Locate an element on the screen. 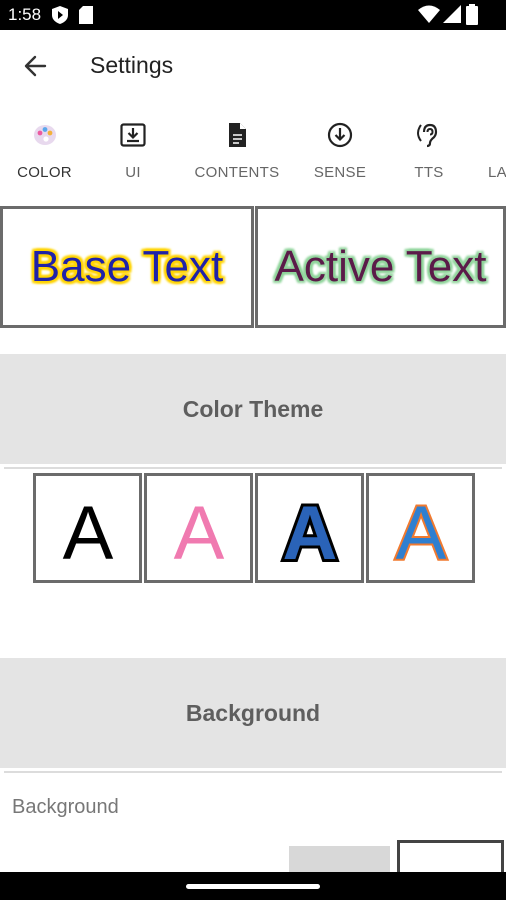  navigation-bar is located at coordinates (253, 886).